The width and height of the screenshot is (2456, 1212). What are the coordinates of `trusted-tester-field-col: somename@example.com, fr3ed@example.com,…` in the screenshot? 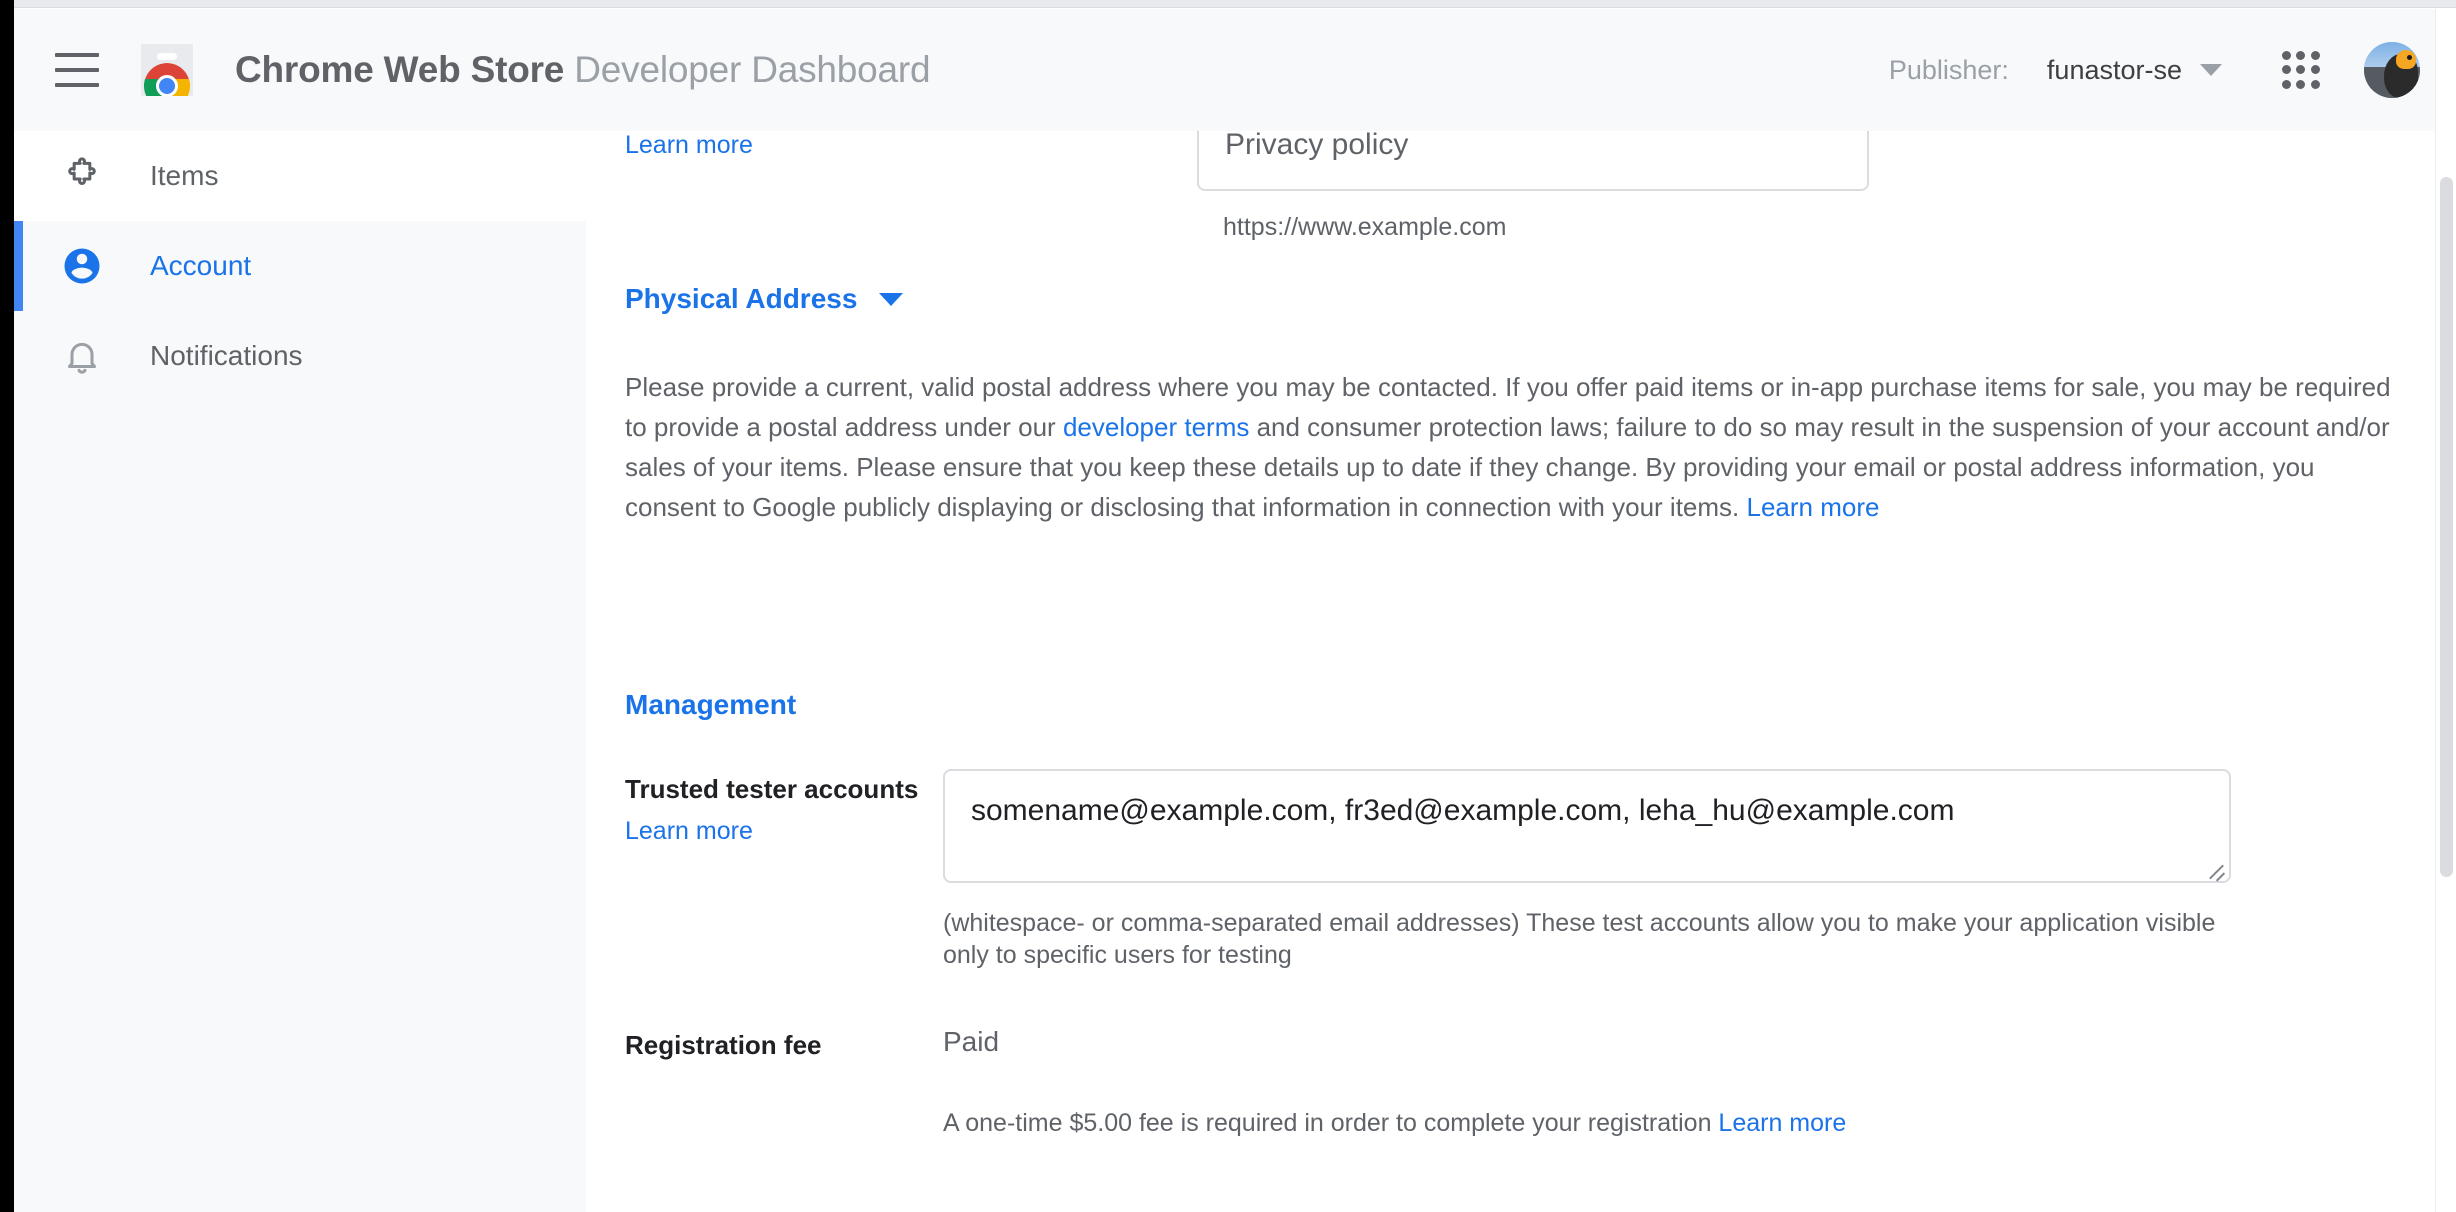 It's located at (1679, 870).